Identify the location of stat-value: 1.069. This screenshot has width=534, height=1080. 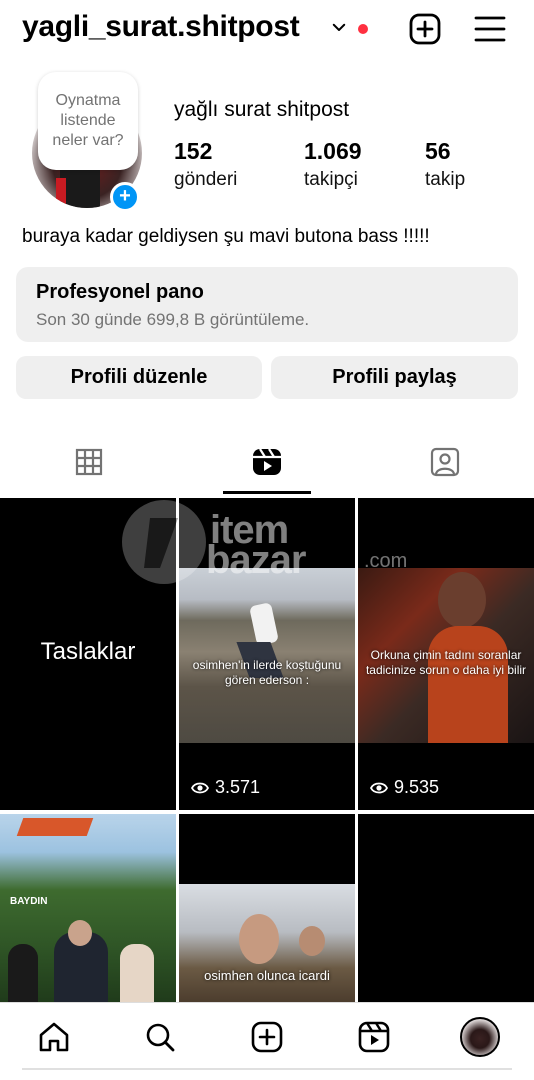
(333, 151).